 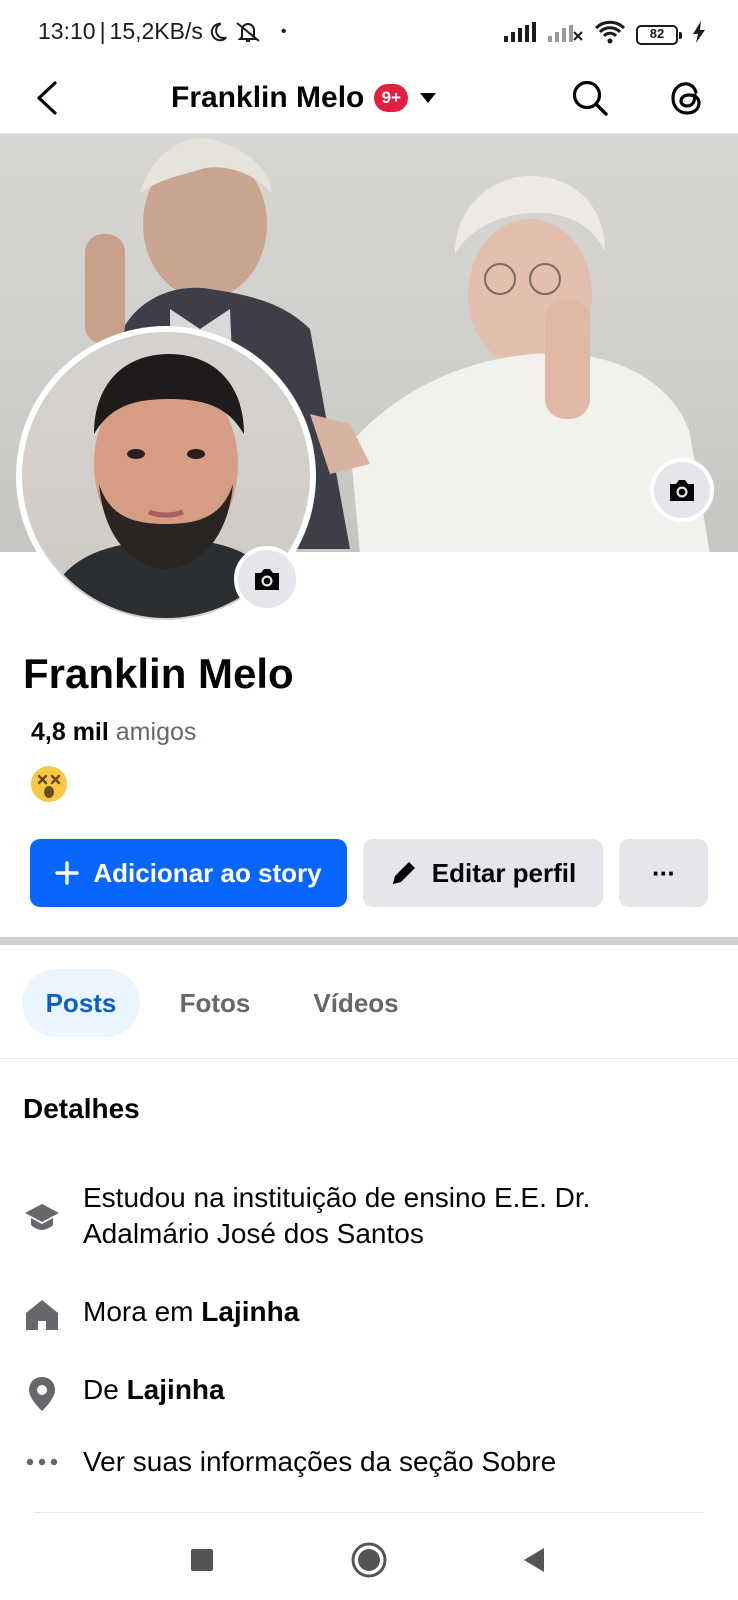 I want to click on plus-icon, so click(x=67, y=873).